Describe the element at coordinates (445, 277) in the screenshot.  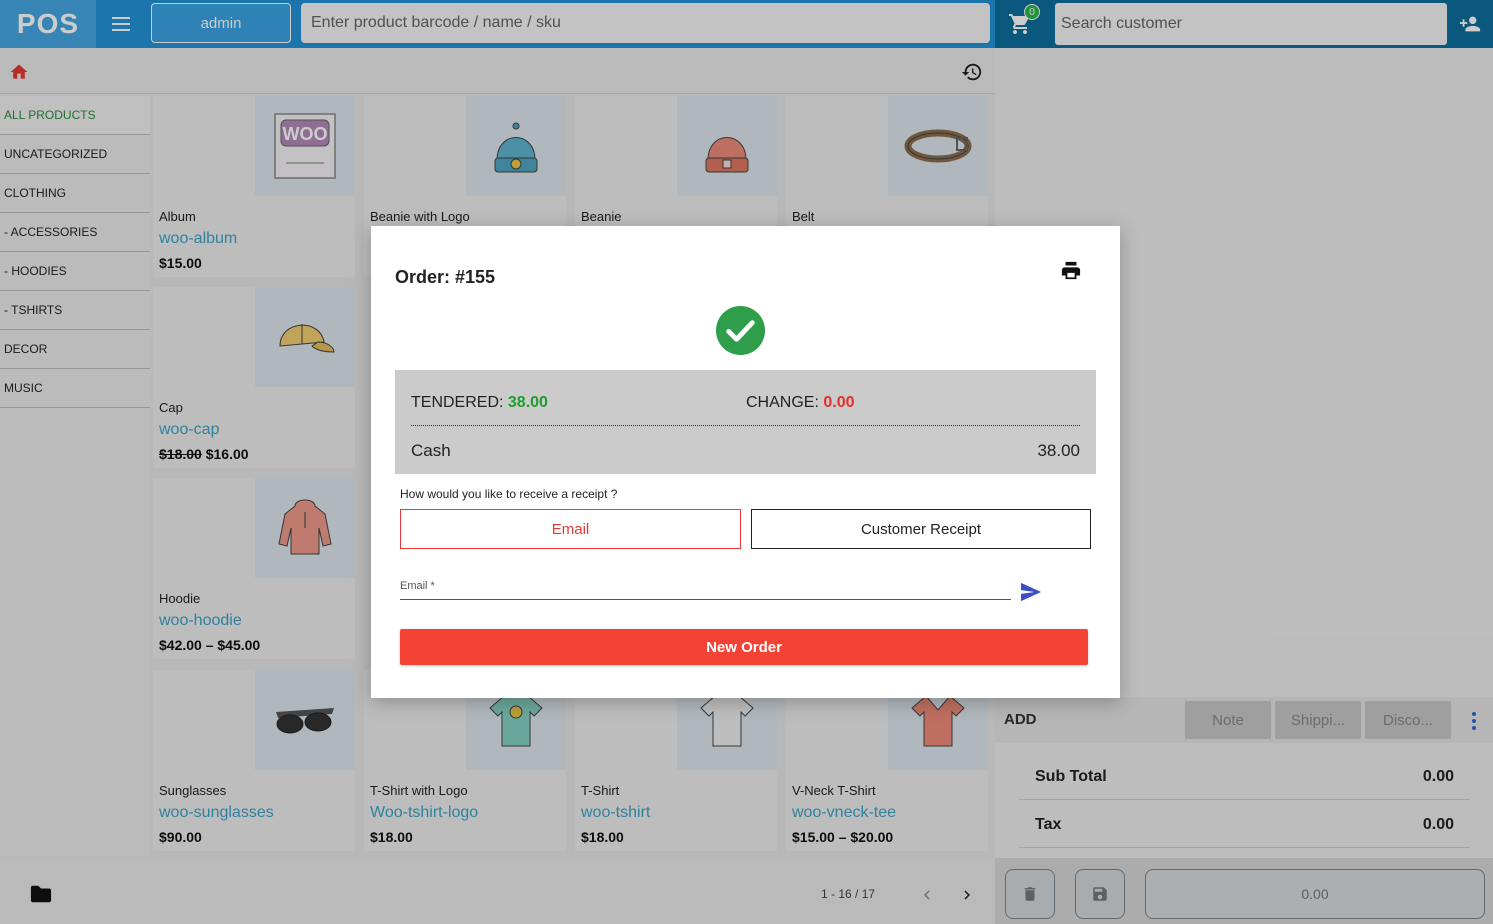
I see `order-title: Order: #155` at that location.